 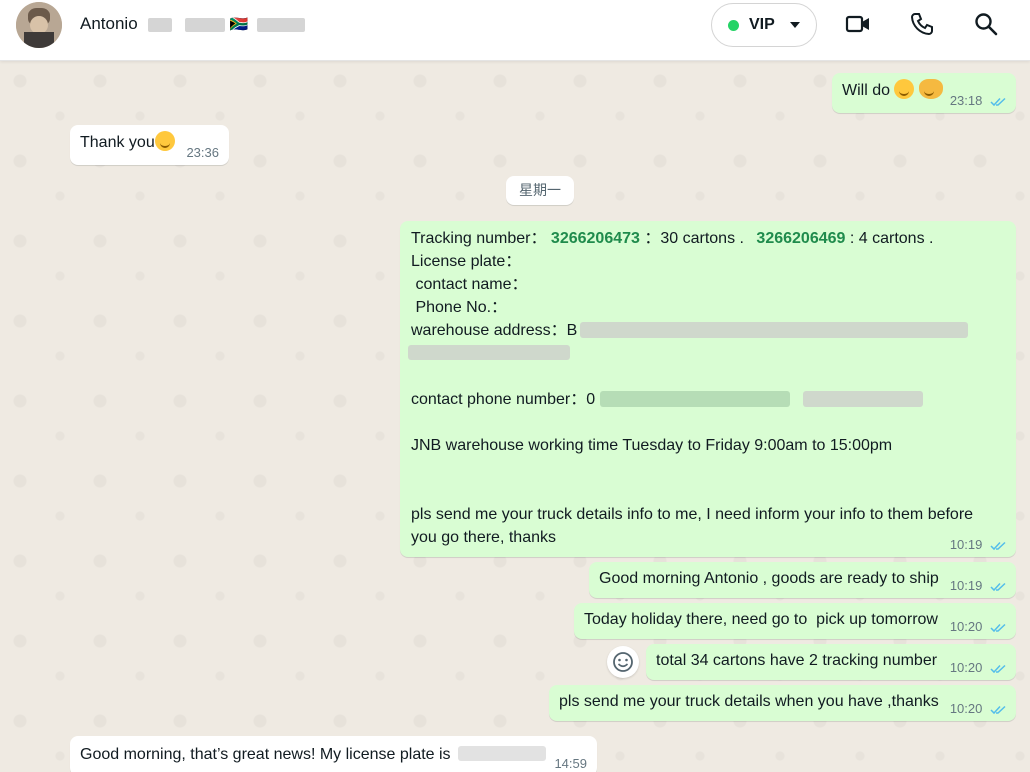 I want to click on chevron-down-icon, so click(x=795, y=25).